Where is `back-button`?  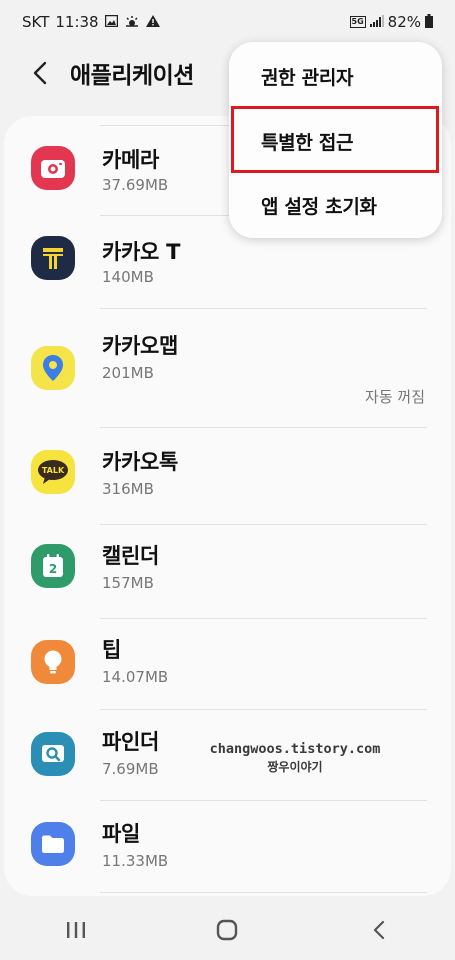 back-button is located at coordinates (40, 73).